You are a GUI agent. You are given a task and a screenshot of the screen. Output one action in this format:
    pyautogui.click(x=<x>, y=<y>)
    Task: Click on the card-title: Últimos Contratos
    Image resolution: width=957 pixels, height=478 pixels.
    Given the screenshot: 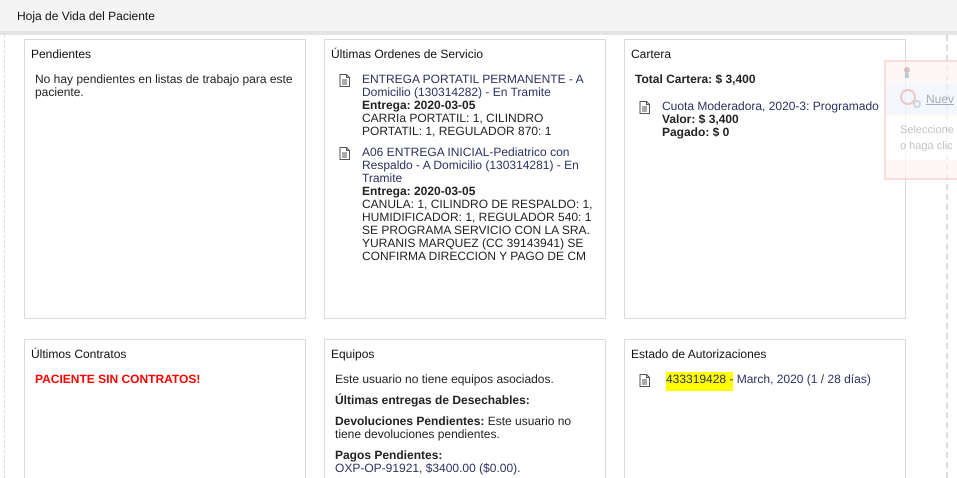 What is the action you would take?
    pyautogui.click(x=79, y=354)
    